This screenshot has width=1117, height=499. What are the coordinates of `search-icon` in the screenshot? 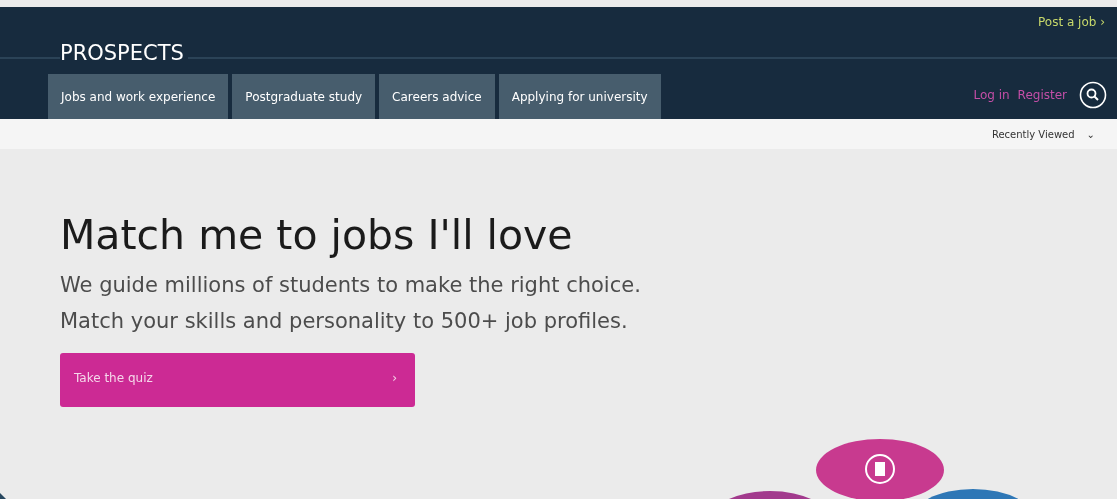 It's located at (1093, 95).